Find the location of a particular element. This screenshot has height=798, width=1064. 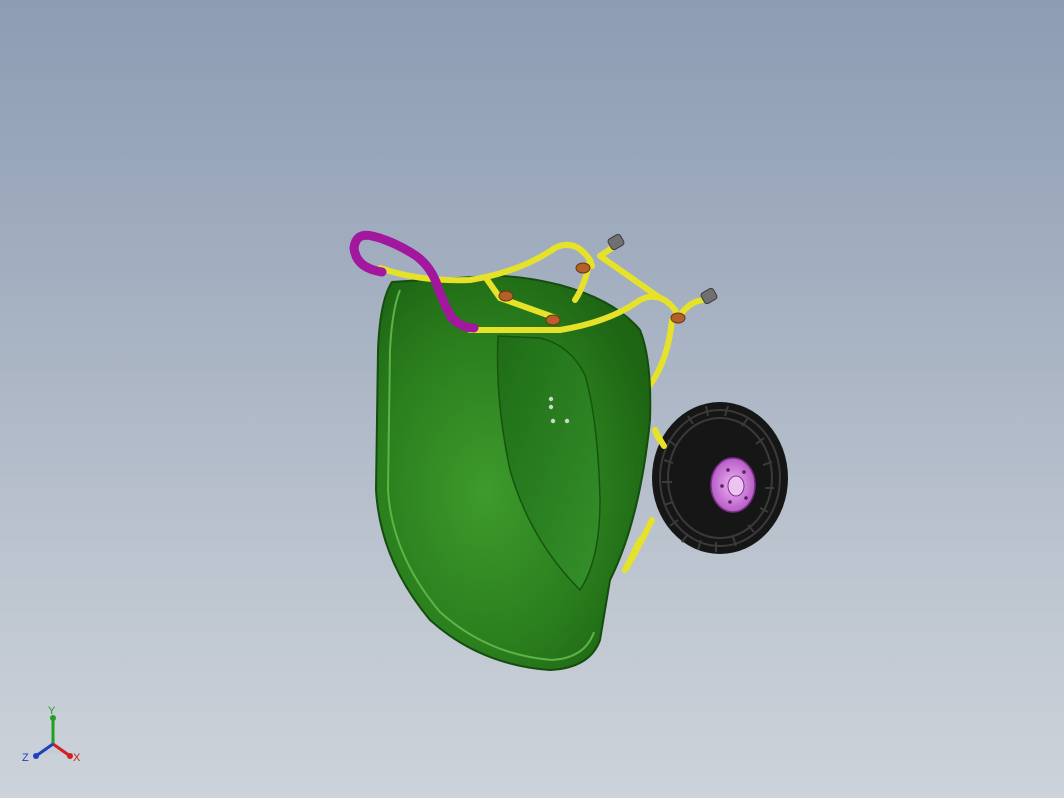

triad-axes: Y X Z is located at coordinates (51, 734).